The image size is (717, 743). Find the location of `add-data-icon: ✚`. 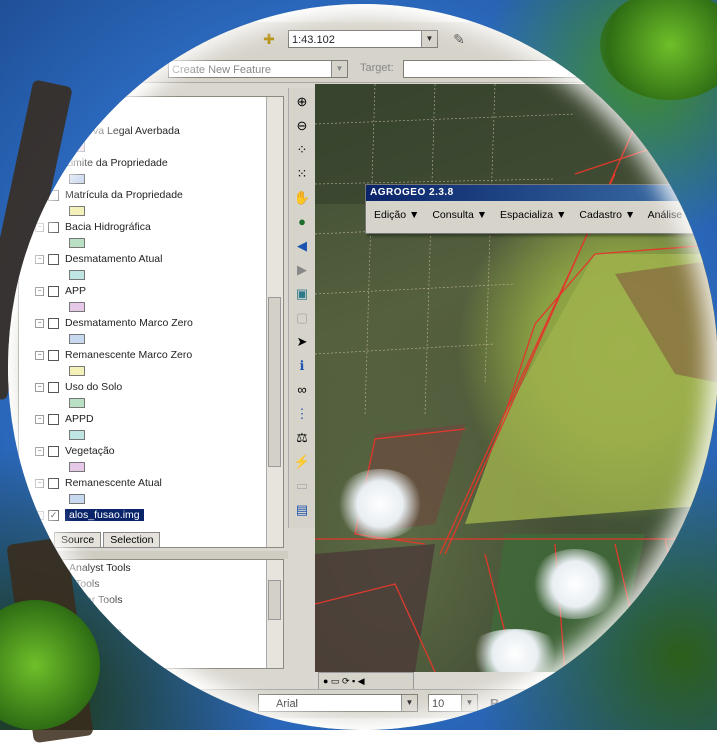

add-data-icon: ✚ is located at coordinates (269, 39).